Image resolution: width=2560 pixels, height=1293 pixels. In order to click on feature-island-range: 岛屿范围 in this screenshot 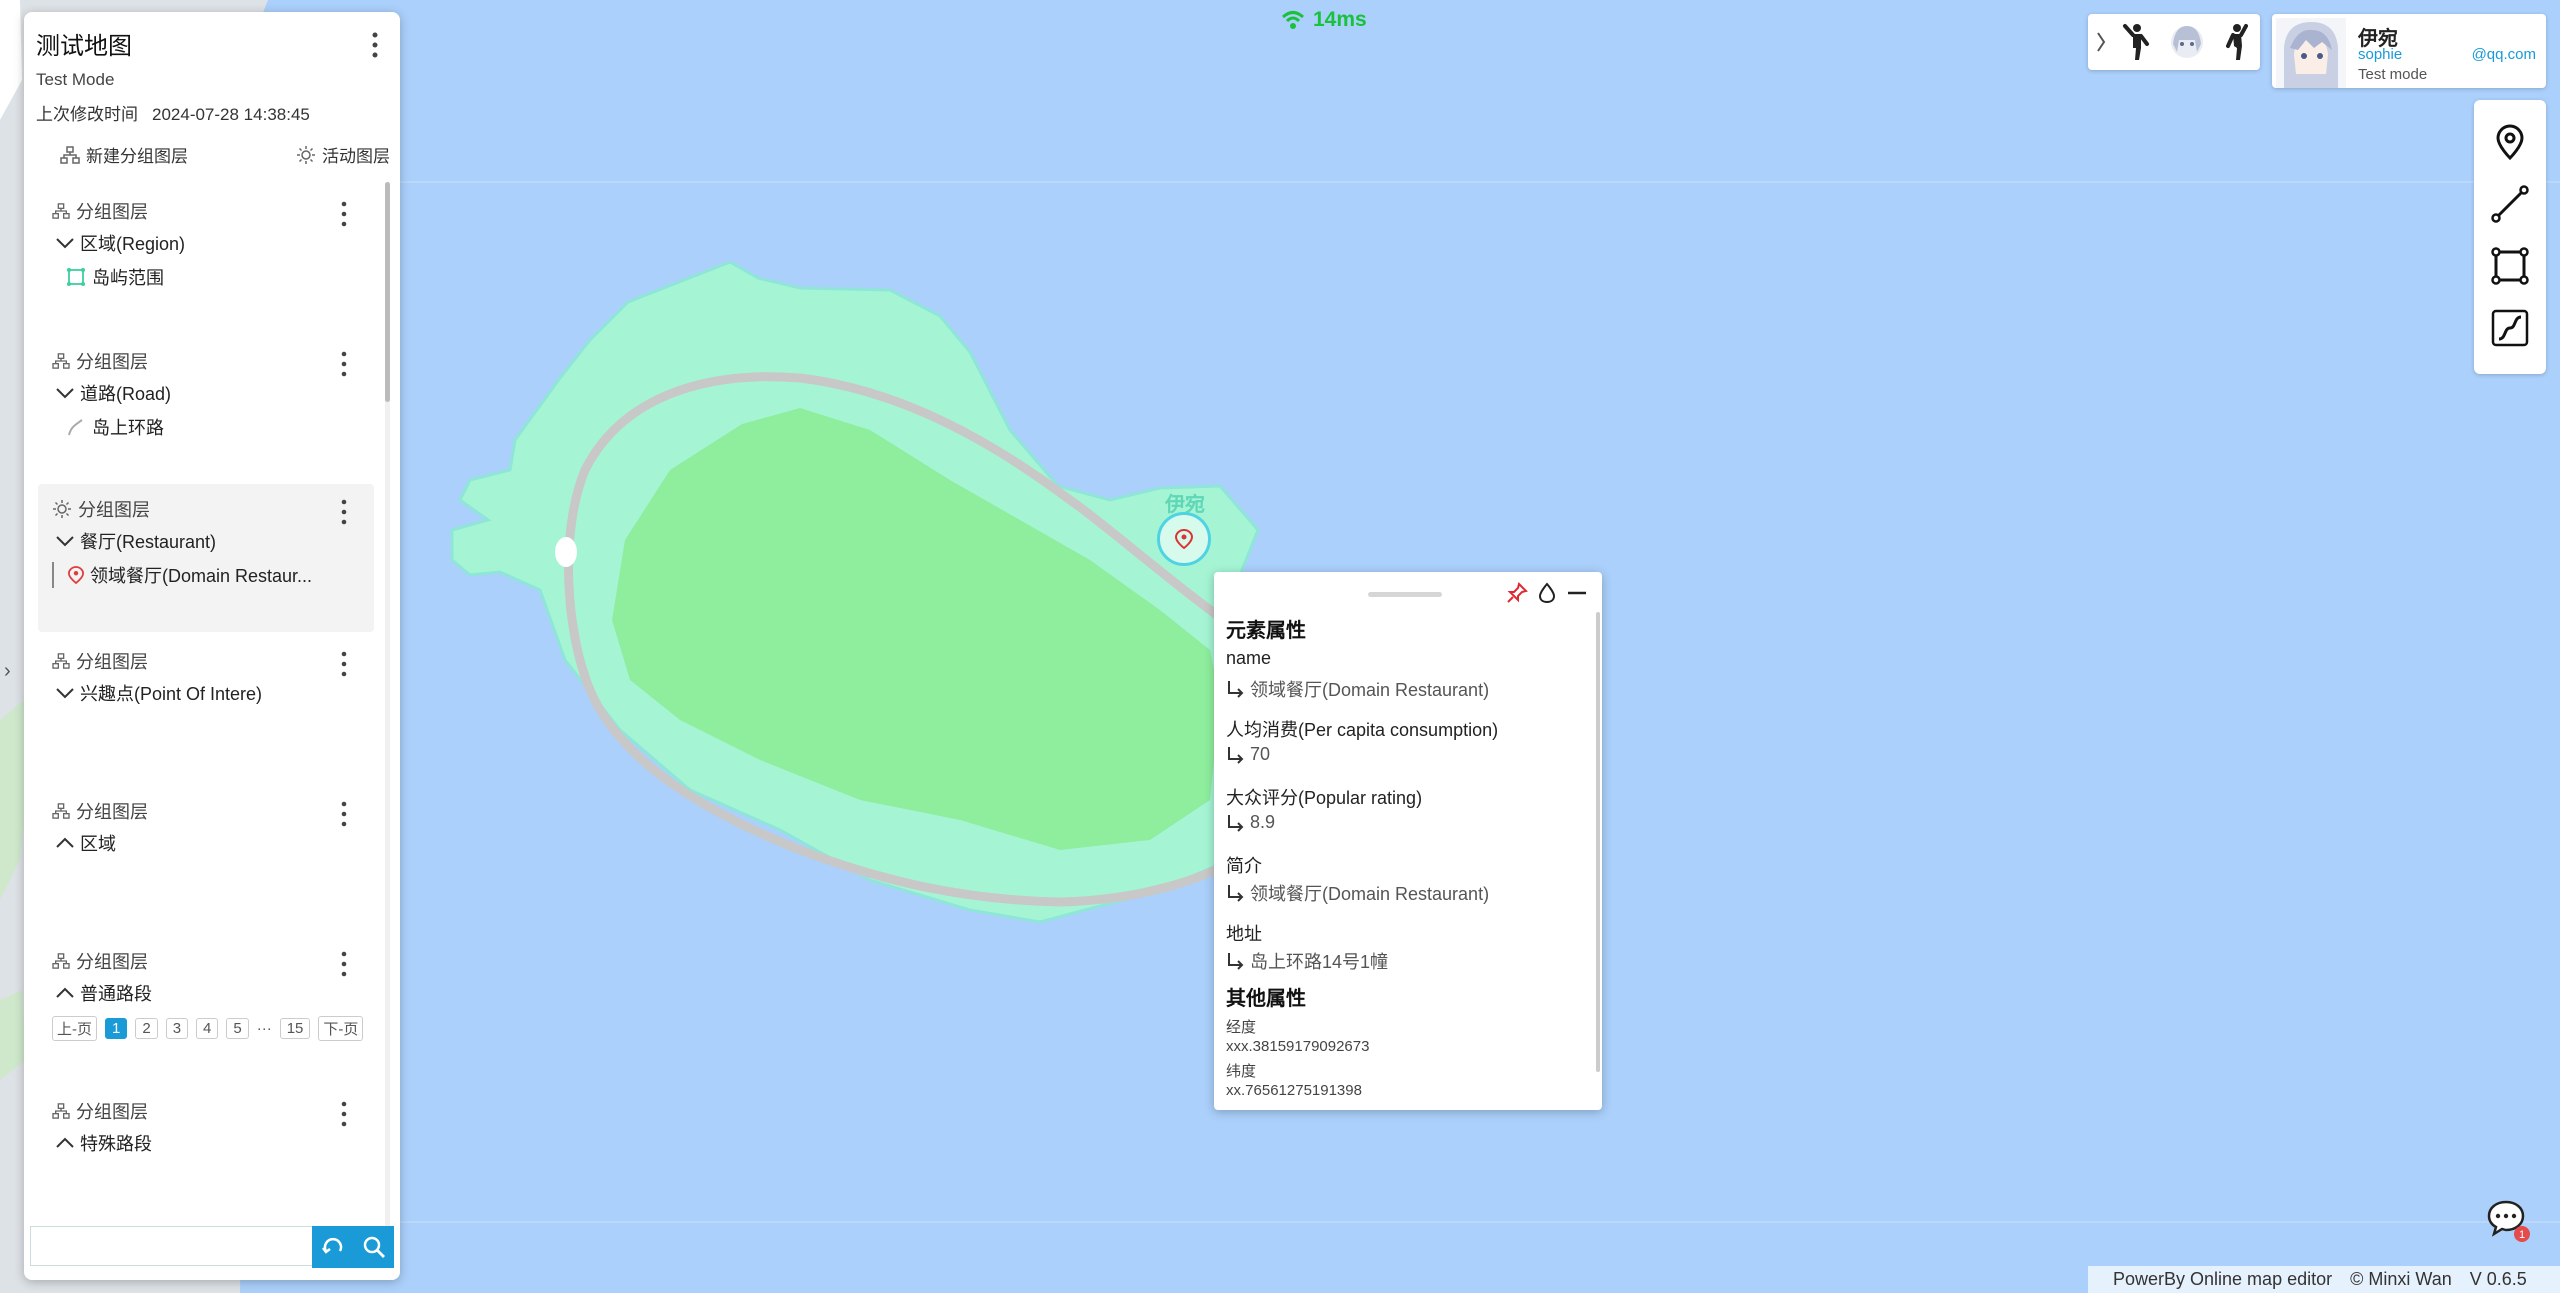, I will do `click(115, 277)`.